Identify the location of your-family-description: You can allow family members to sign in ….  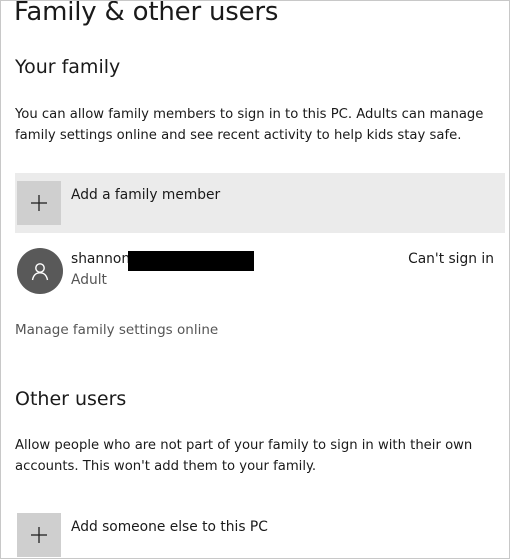
(249, 125).